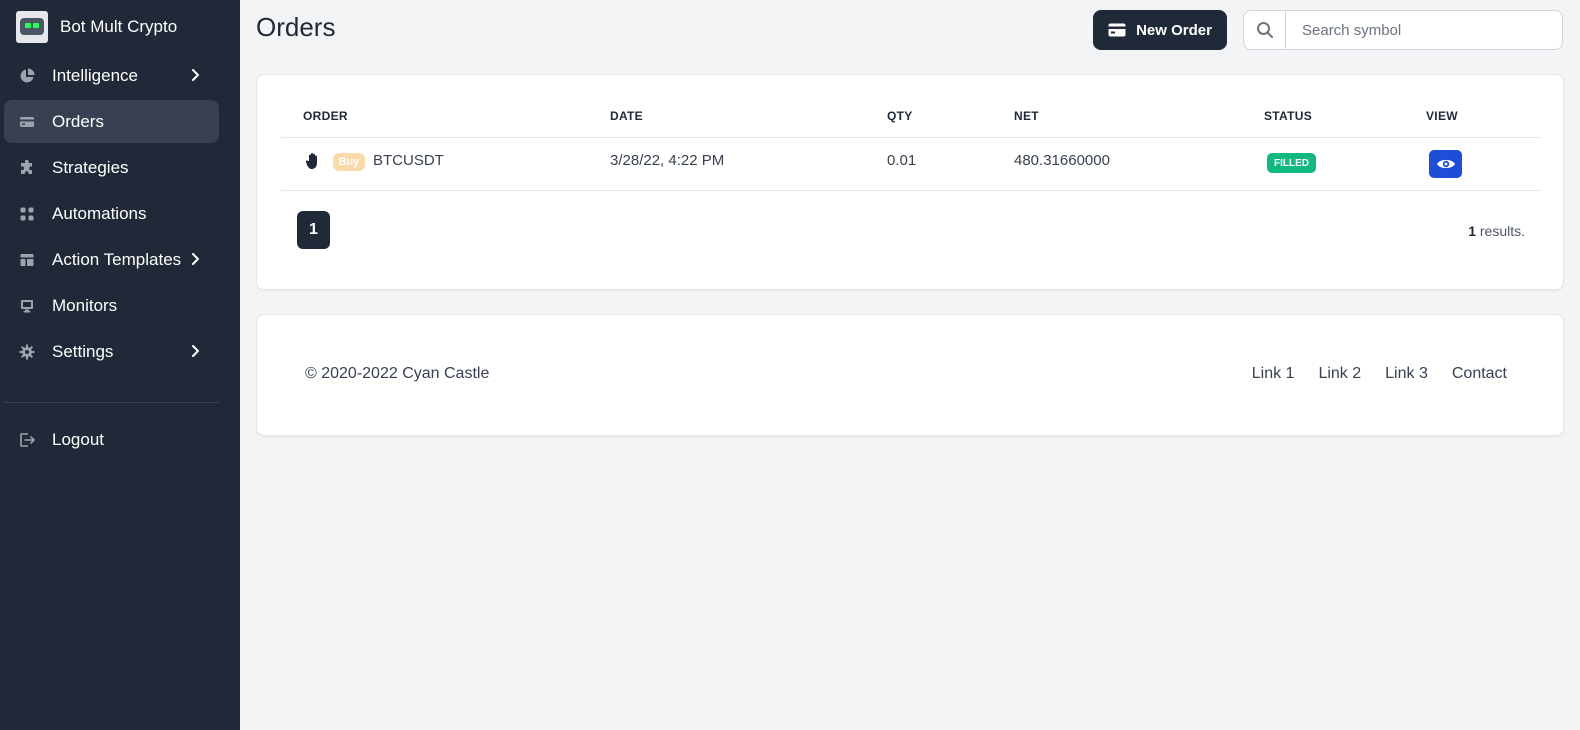 The width and height of the screenshot is (1580, 730). What do you see at coordinates (911, 190) in the screenshot?
I see `row-divider` at bounding box center [911, 190].